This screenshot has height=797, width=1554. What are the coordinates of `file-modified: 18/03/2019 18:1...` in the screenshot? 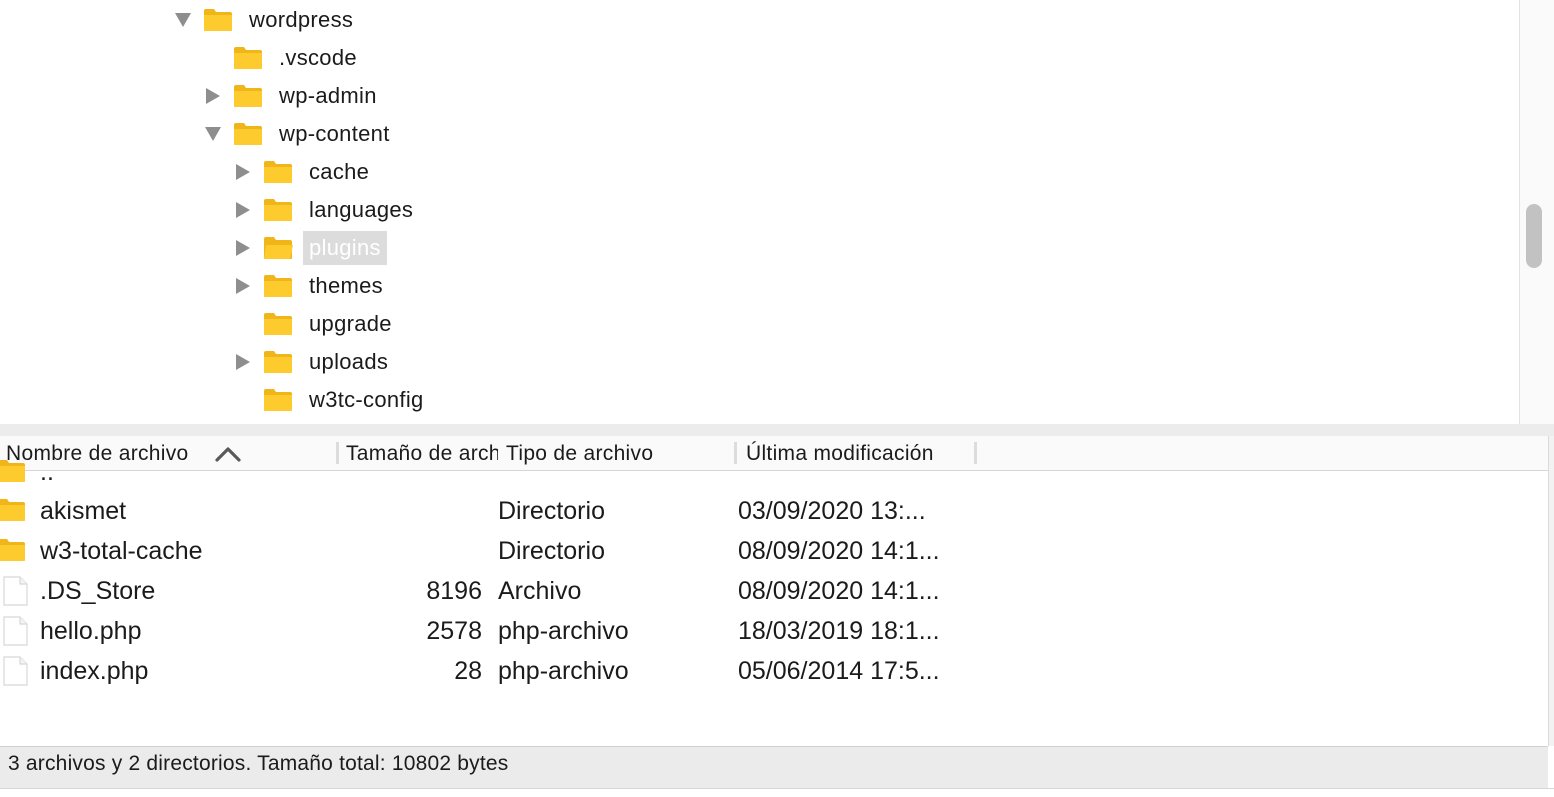 It's located at (839, 631).